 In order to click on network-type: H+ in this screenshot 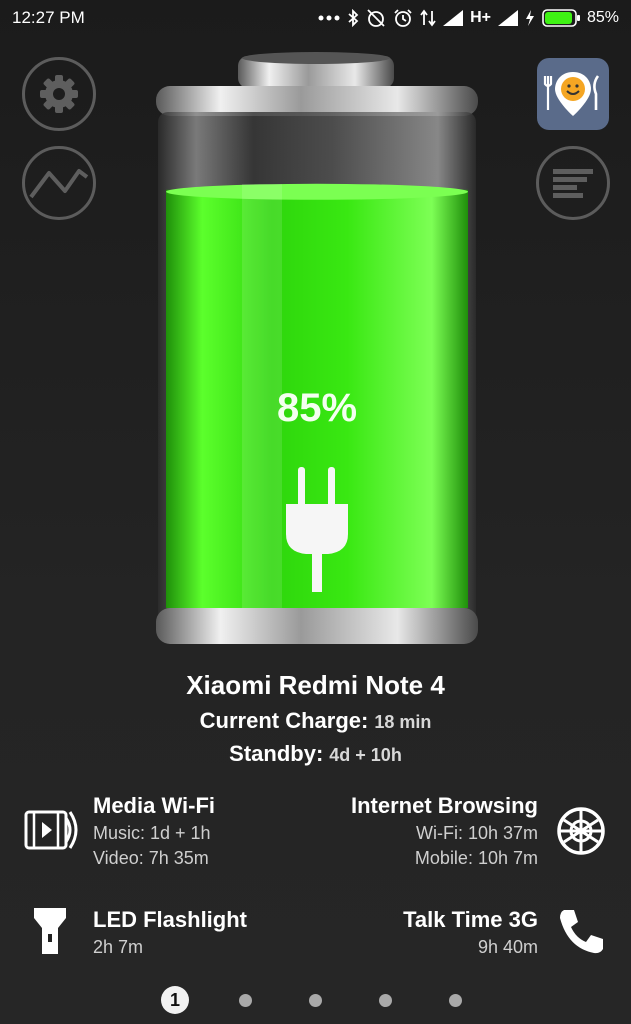, I will do `click(480, 17)`.